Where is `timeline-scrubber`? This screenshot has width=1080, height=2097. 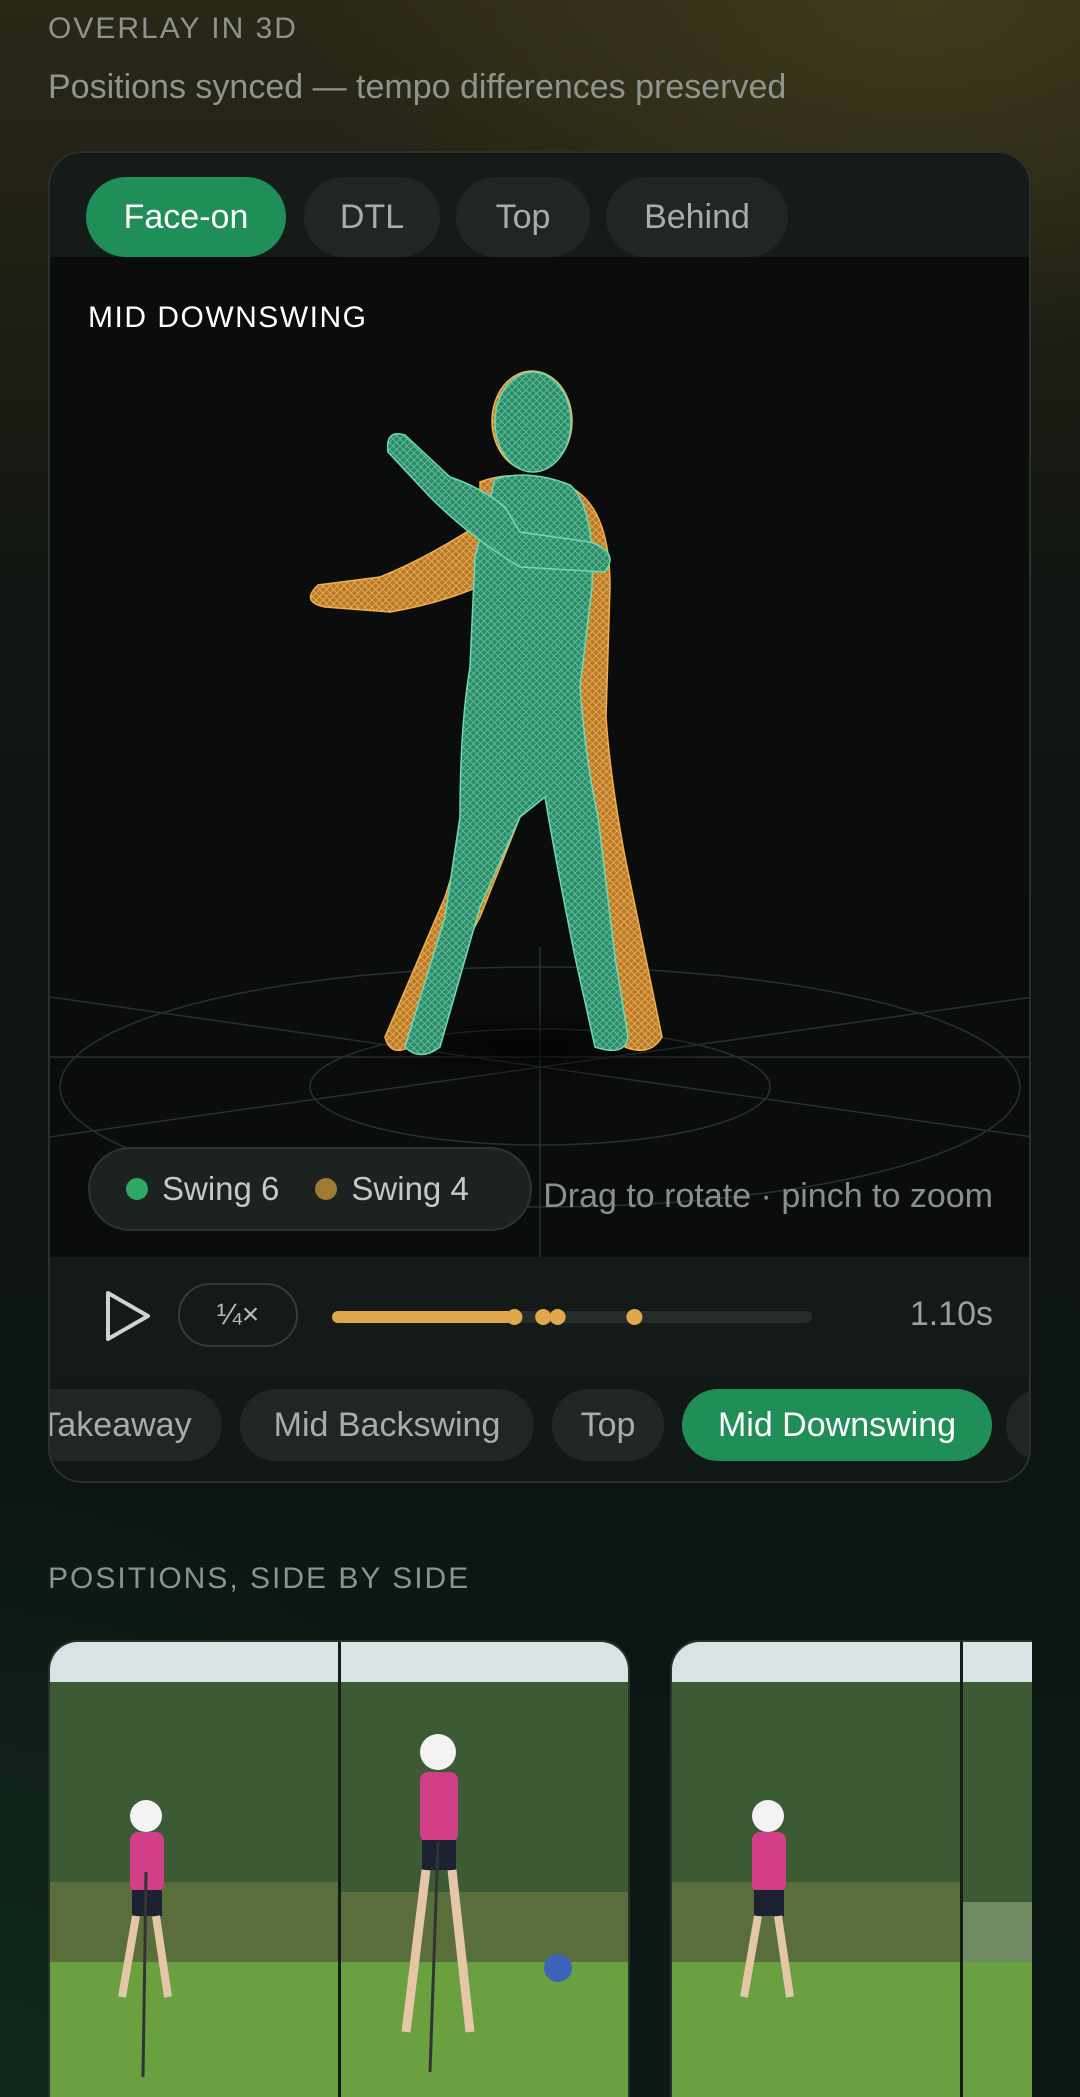 timeline-scrubber is located at coordinates (572, 1317).